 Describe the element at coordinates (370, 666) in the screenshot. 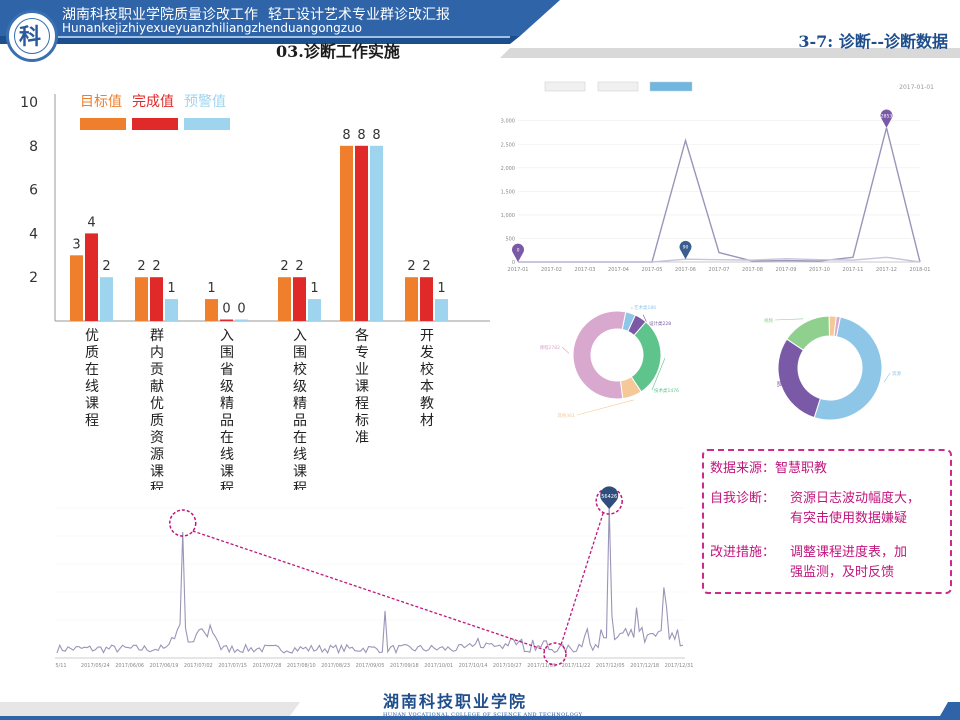

I see `line2-x-tick: 2017/09/05` at that location.